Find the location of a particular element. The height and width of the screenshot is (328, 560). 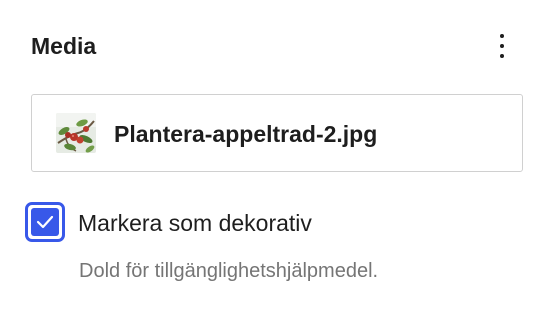

more-options-button is located at coordinates (502, 46).